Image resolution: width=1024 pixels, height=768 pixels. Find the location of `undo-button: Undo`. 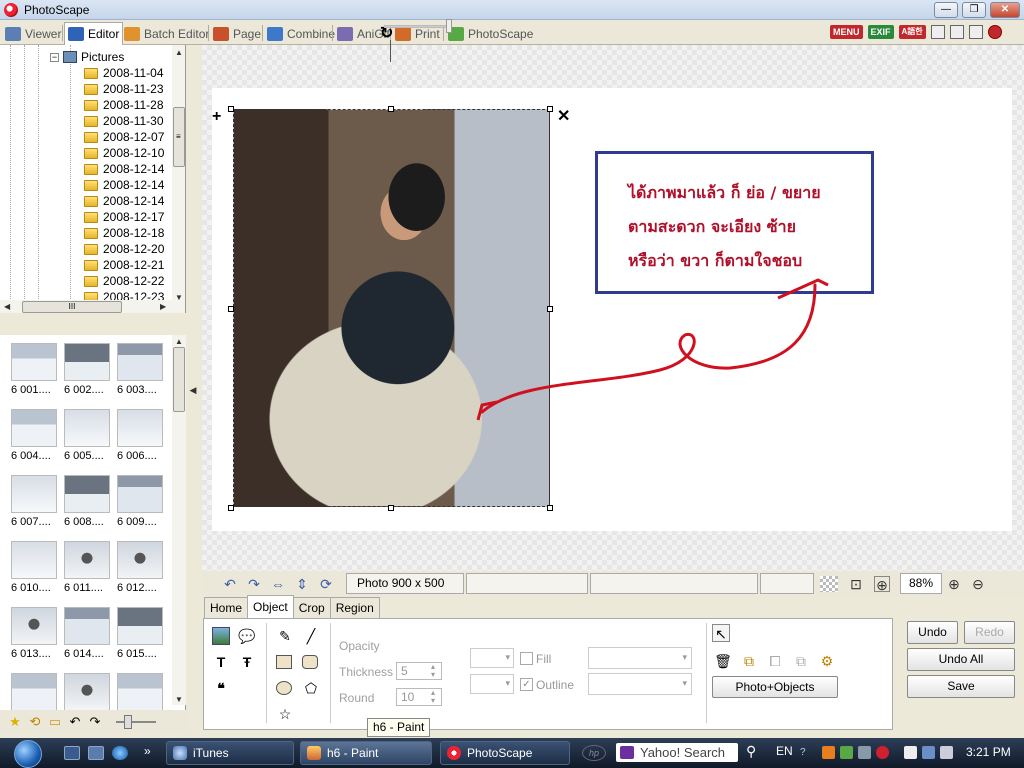

undo-button: Undo is located at coordinates (932, 632).